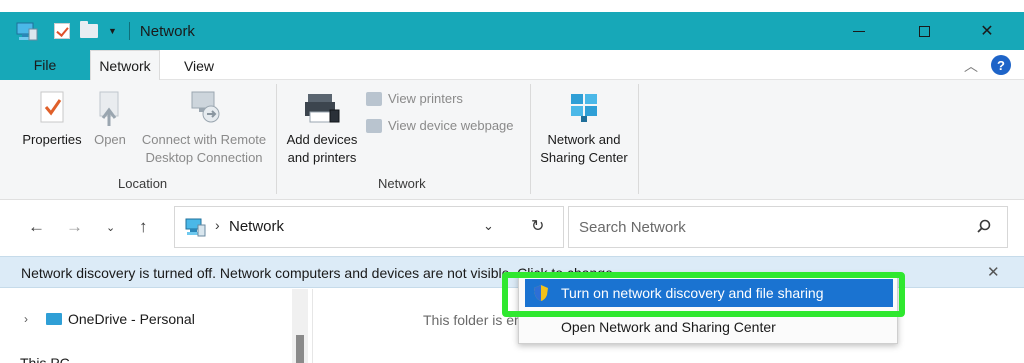 The image size is (1024, 363). I want to click on connect-remote-label-2: Desktop Connection, so click(204, 157).